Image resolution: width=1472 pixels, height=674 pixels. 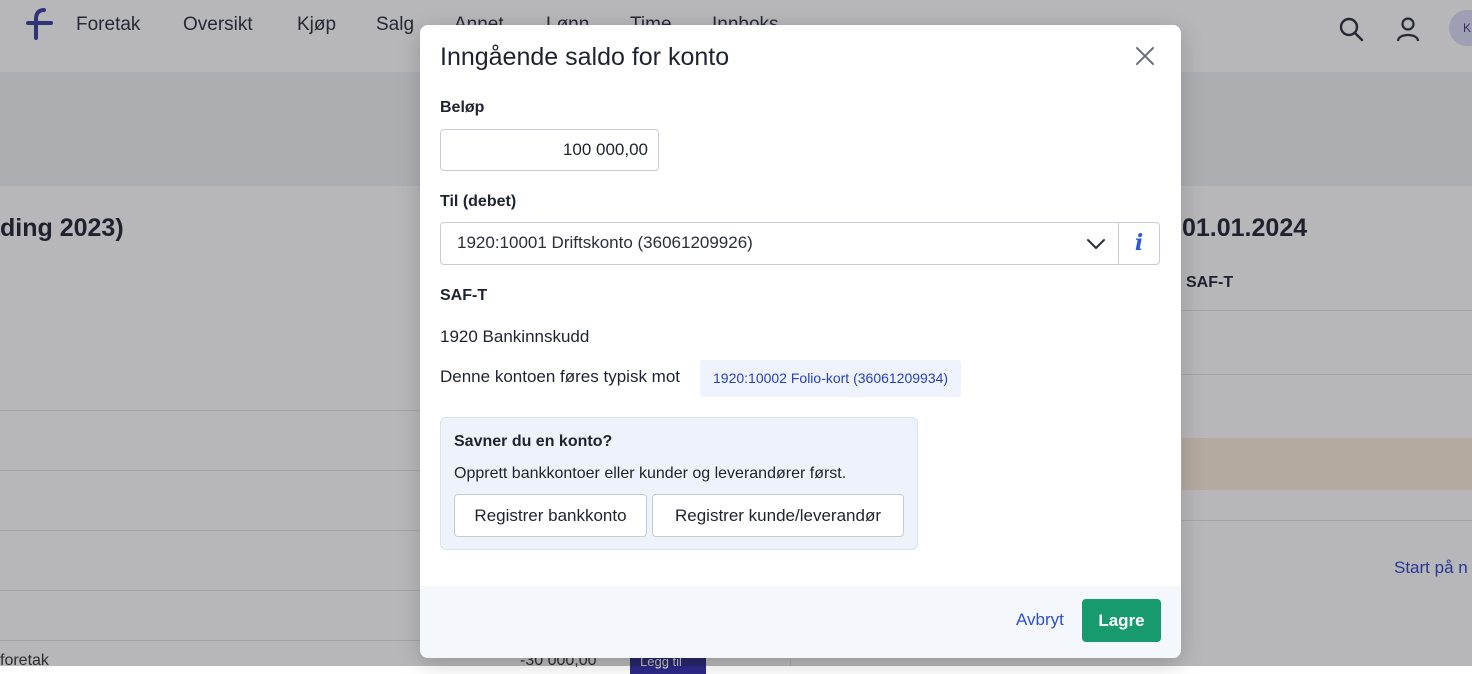 I want to click on register-customer-supplier-button: Registrer kunde/leverandør, so click(x=778, y=515).